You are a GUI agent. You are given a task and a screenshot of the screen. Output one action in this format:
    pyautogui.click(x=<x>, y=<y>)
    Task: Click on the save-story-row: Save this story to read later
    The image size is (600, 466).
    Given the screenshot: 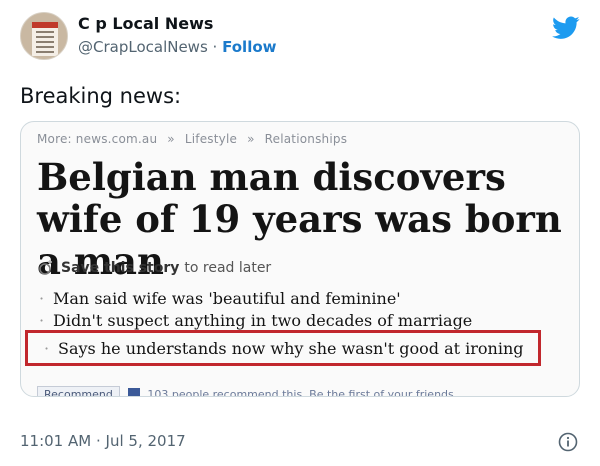 What is the action you would take?
    pyautogui.click(x=154, y=268)
    